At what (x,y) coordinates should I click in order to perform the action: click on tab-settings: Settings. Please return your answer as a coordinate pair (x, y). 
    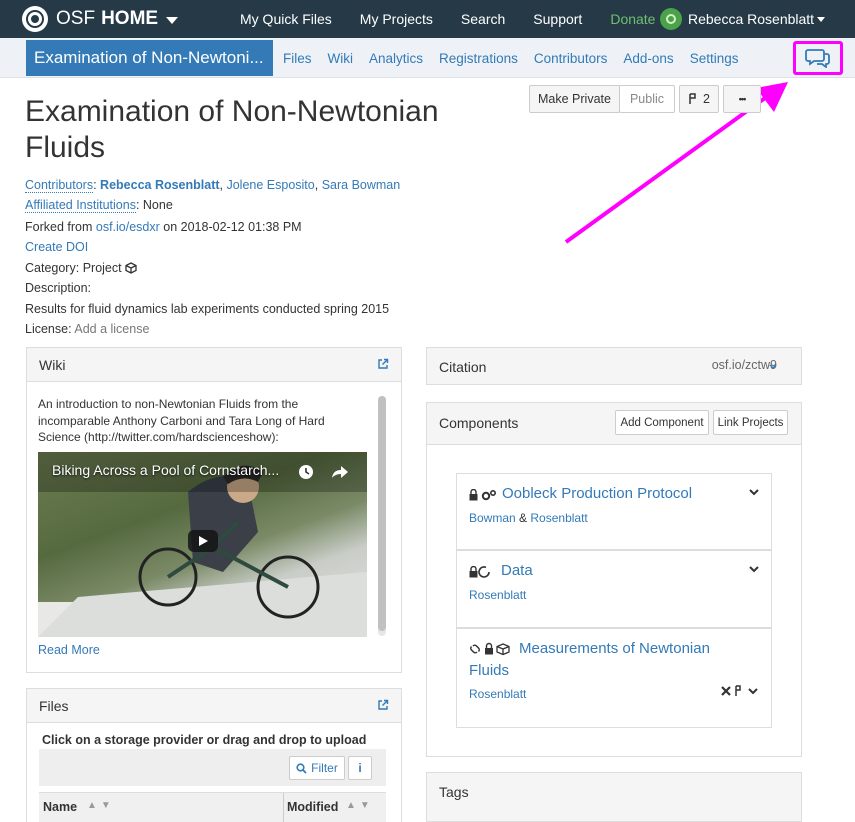
    Looking at the image, I should click on (714, 58).